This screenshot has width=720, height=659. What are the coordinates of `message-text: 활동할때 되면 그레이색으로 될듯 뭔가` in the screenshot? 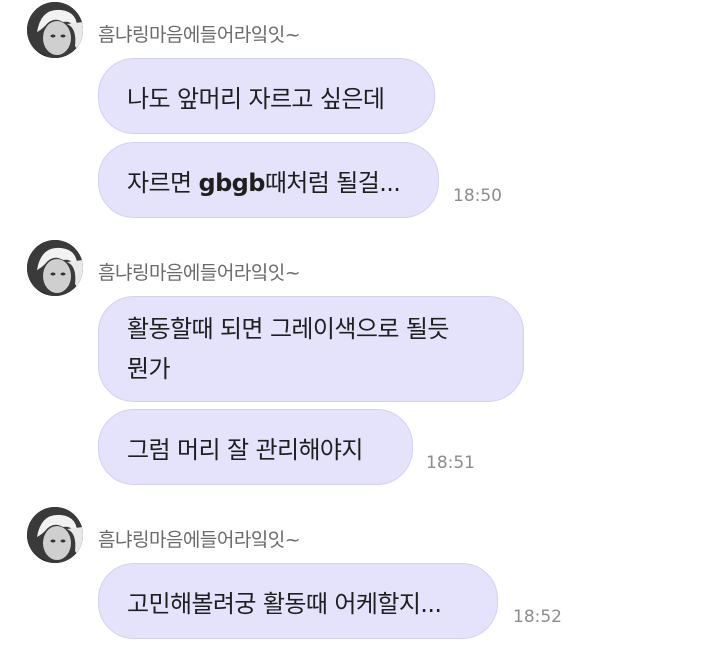 It's located at (288, 349).